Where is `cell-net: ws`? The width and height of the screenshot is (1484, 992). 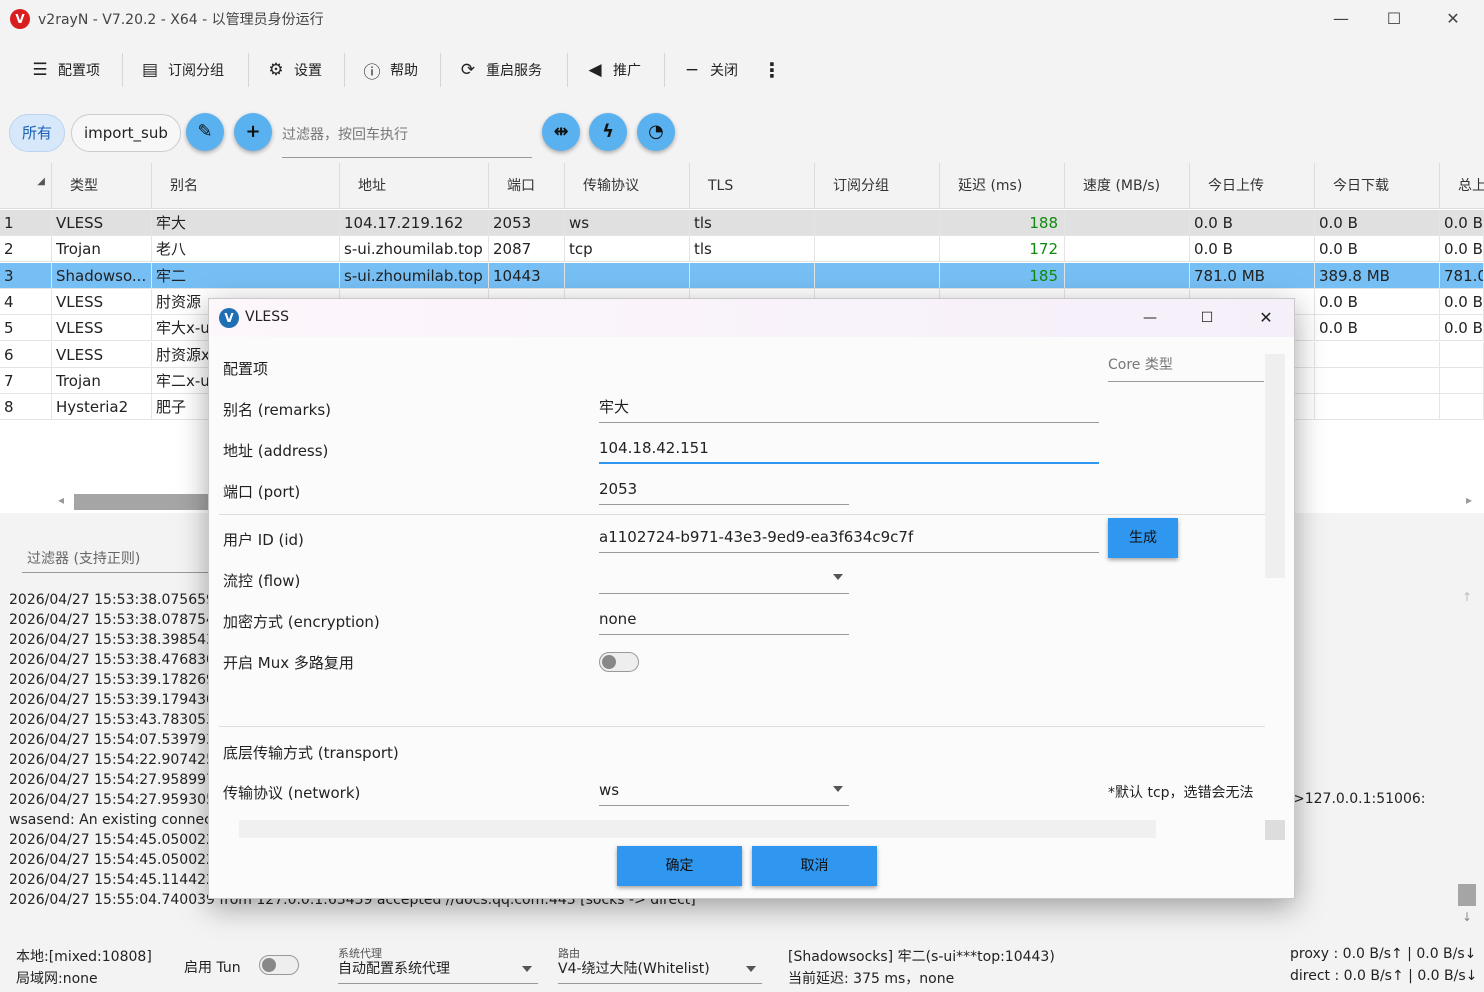 cell-net: ws is located at coordinates (627, 223).